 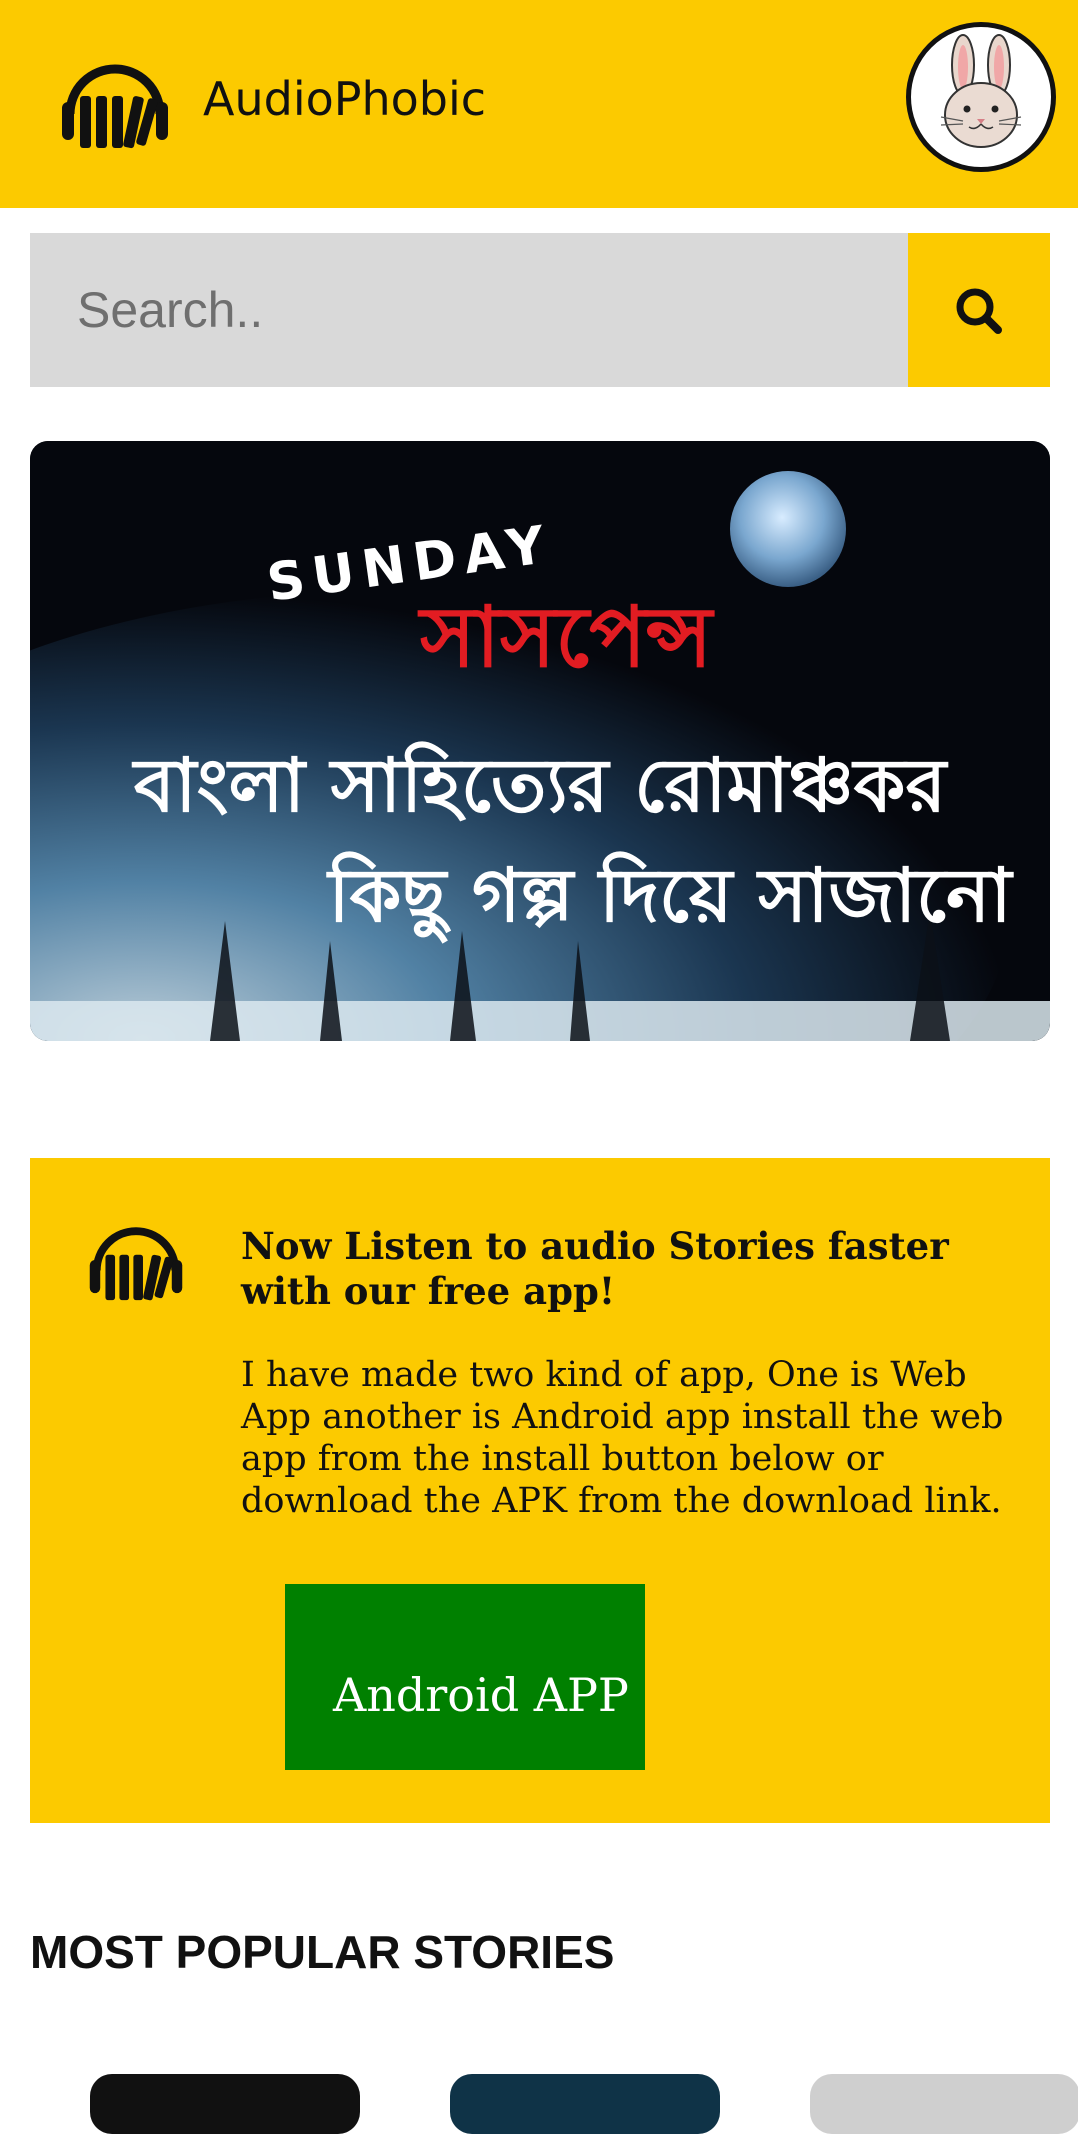 What do you see at coordinates (981, 91) in the screenshot?
I see `rabbit-avatar-icon` at bounding box center [981, 91].